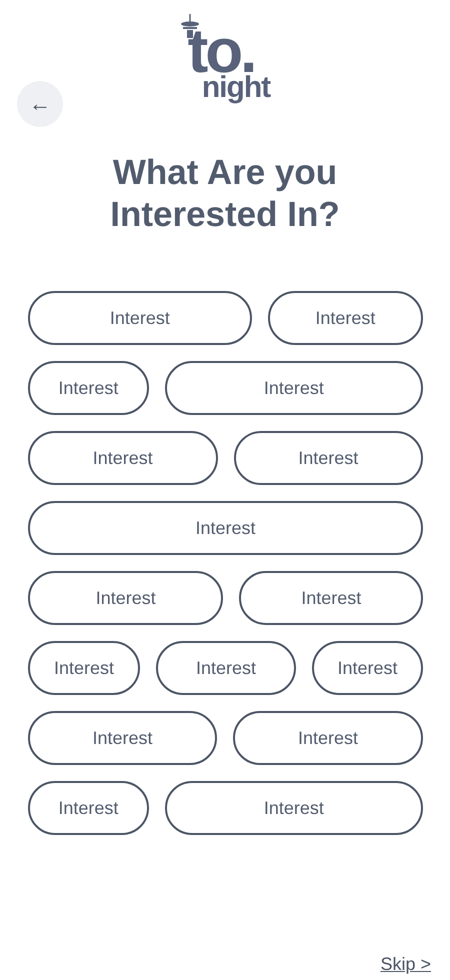 This screenshot has height=980, width=450. I want to click on logo-text: night, so click(236, 88).